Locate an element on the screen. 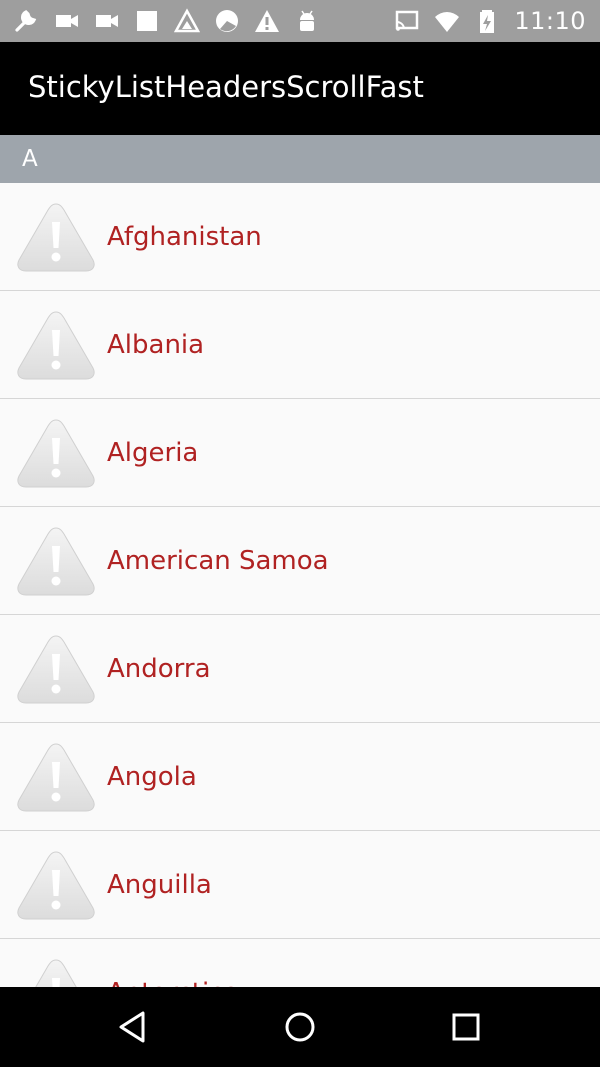  battery-charging-icon is located at coordinates (487, 21).